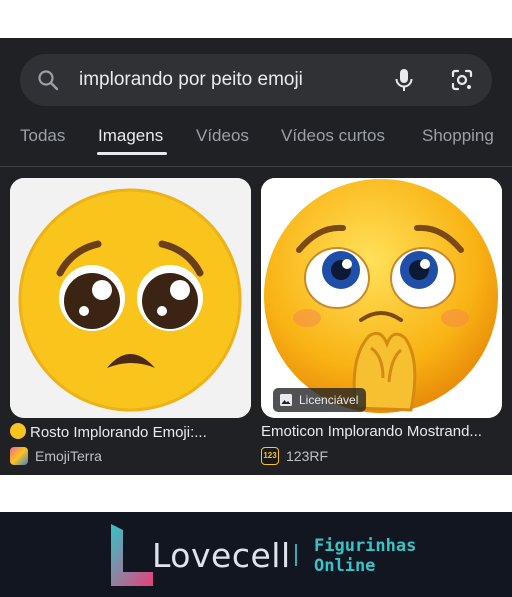 The width and height of the screenshot is (512, 597). I want to click on google-lens-icon, so click(462, 80).